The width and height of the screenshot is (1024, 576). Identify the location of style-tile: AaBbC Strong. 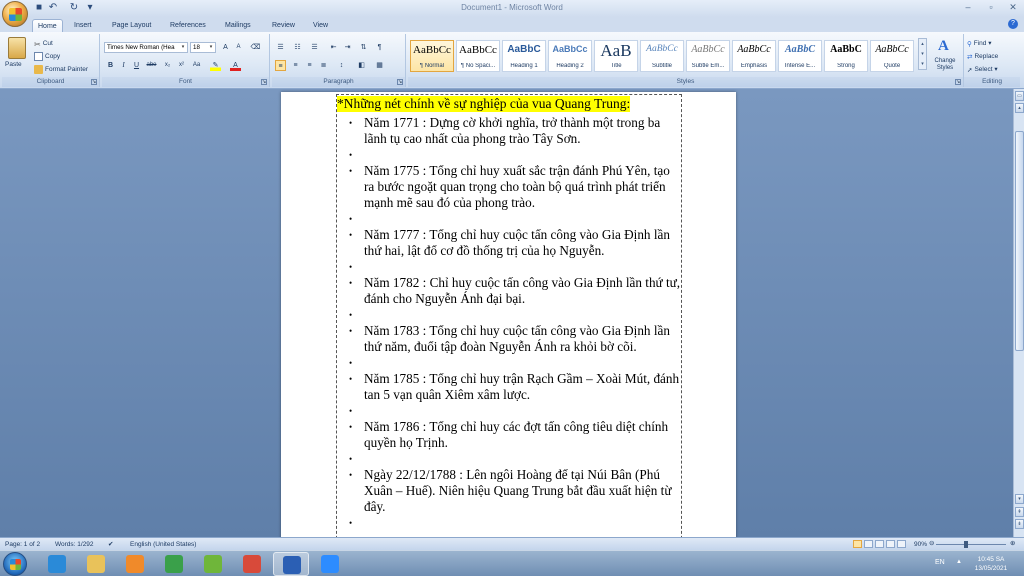
(846, 56).